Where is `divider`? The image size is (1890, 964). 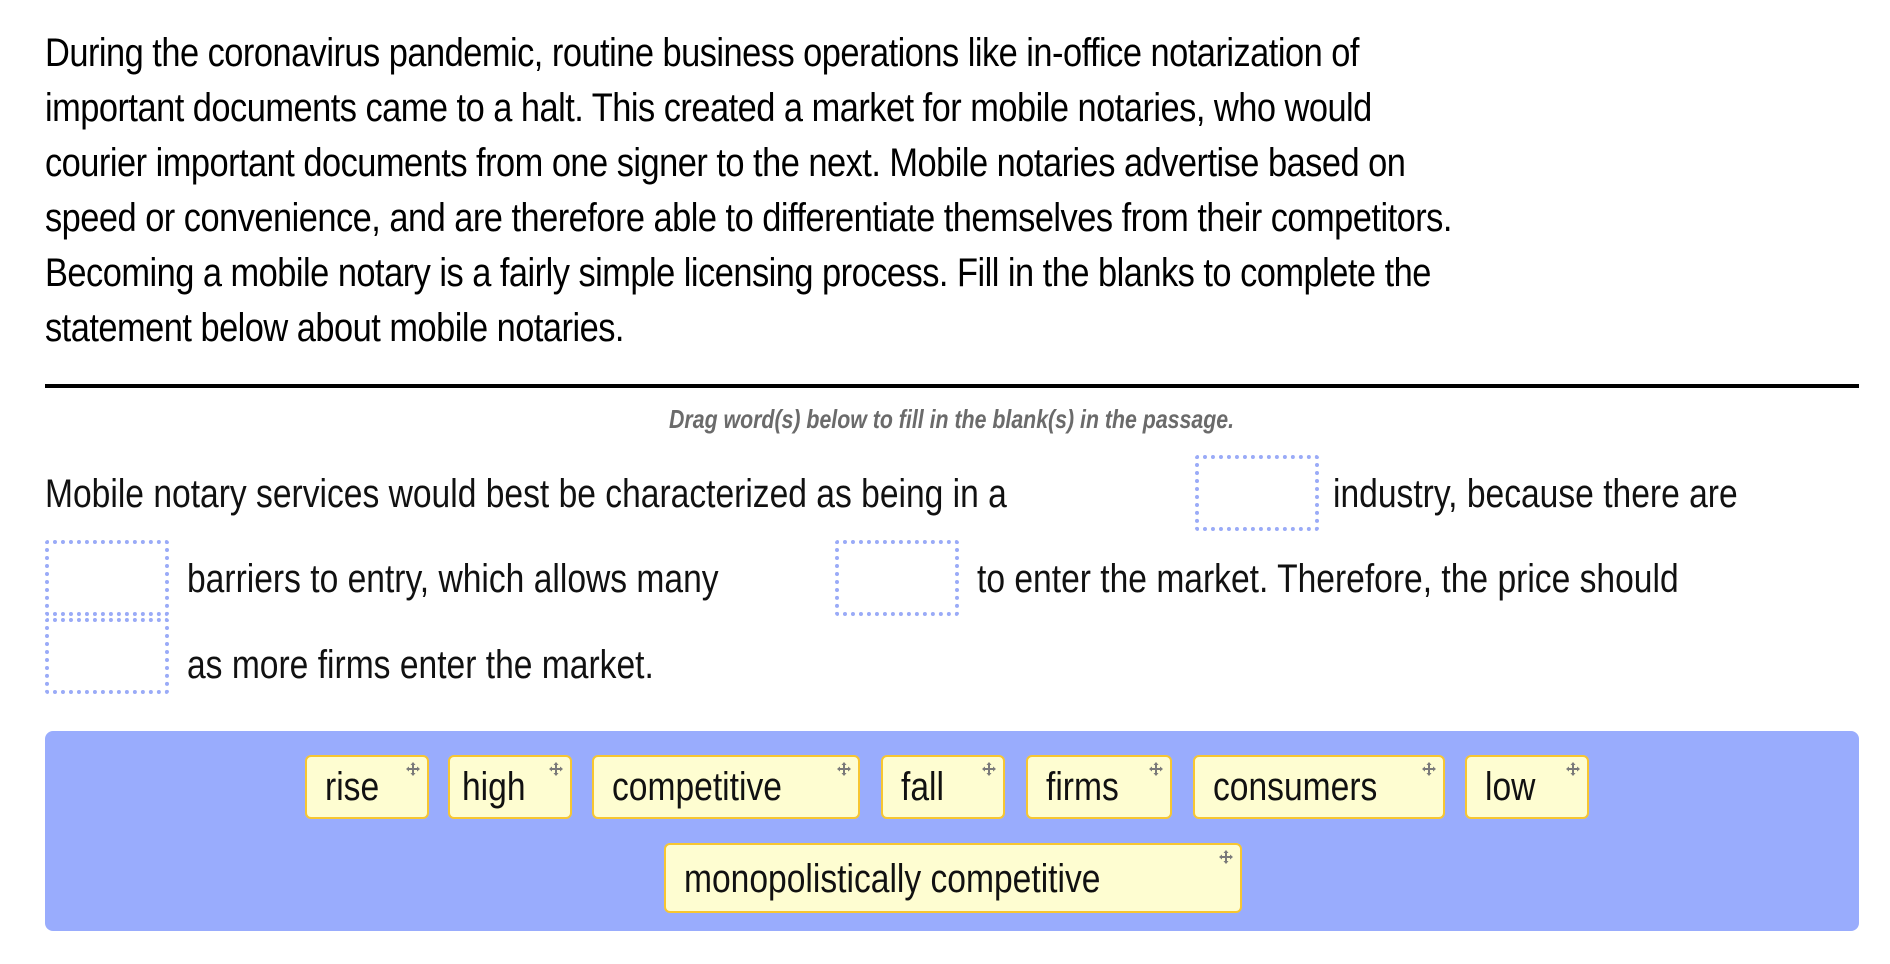 divider is located at coordinates (952, 386).